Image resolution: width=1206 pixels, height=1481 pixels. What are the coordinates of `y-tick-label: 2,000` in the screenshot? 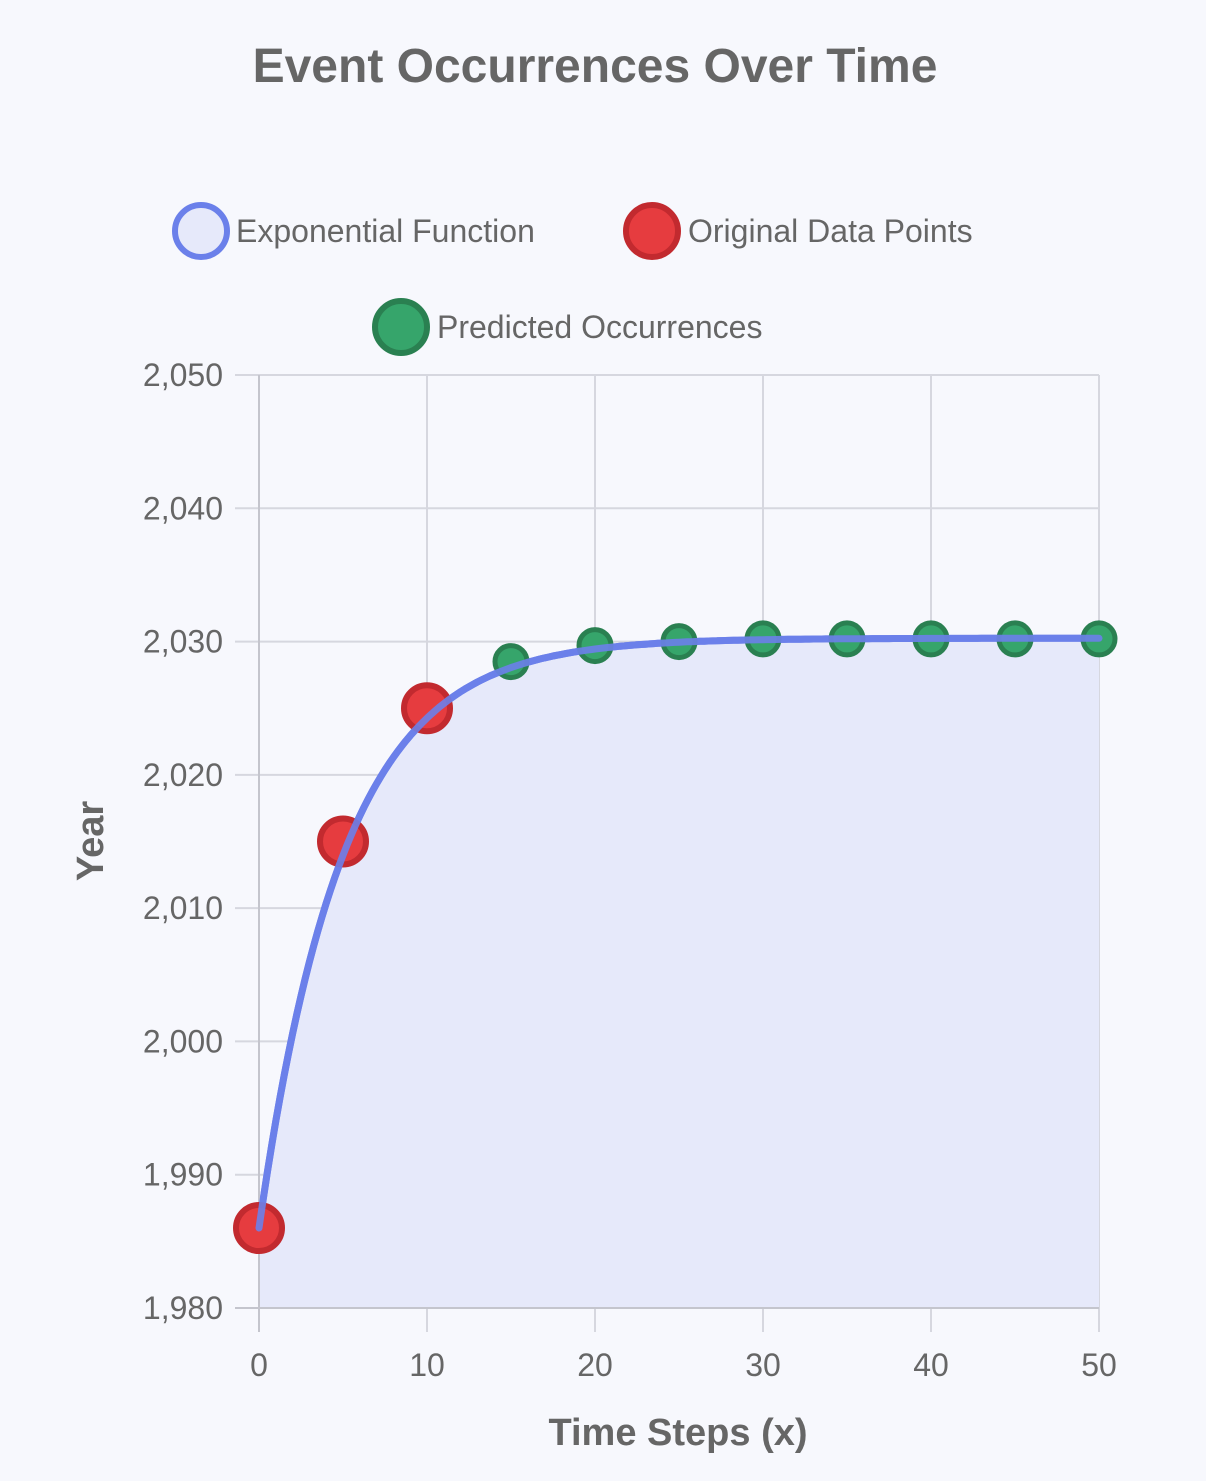 It's located at (183, 1041).